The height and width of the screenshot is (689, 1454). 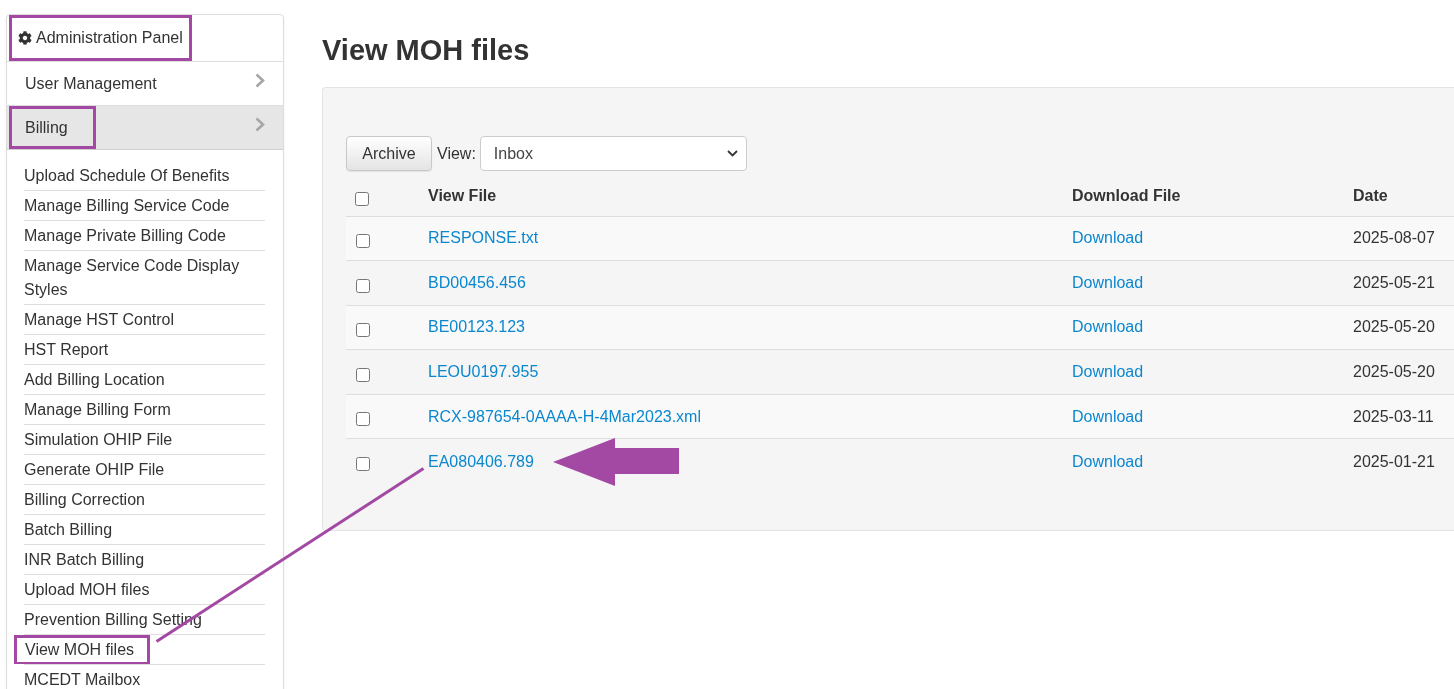 I want to click on sidebar-link: MCEDT Mailbox, so click(x=144, y=678).